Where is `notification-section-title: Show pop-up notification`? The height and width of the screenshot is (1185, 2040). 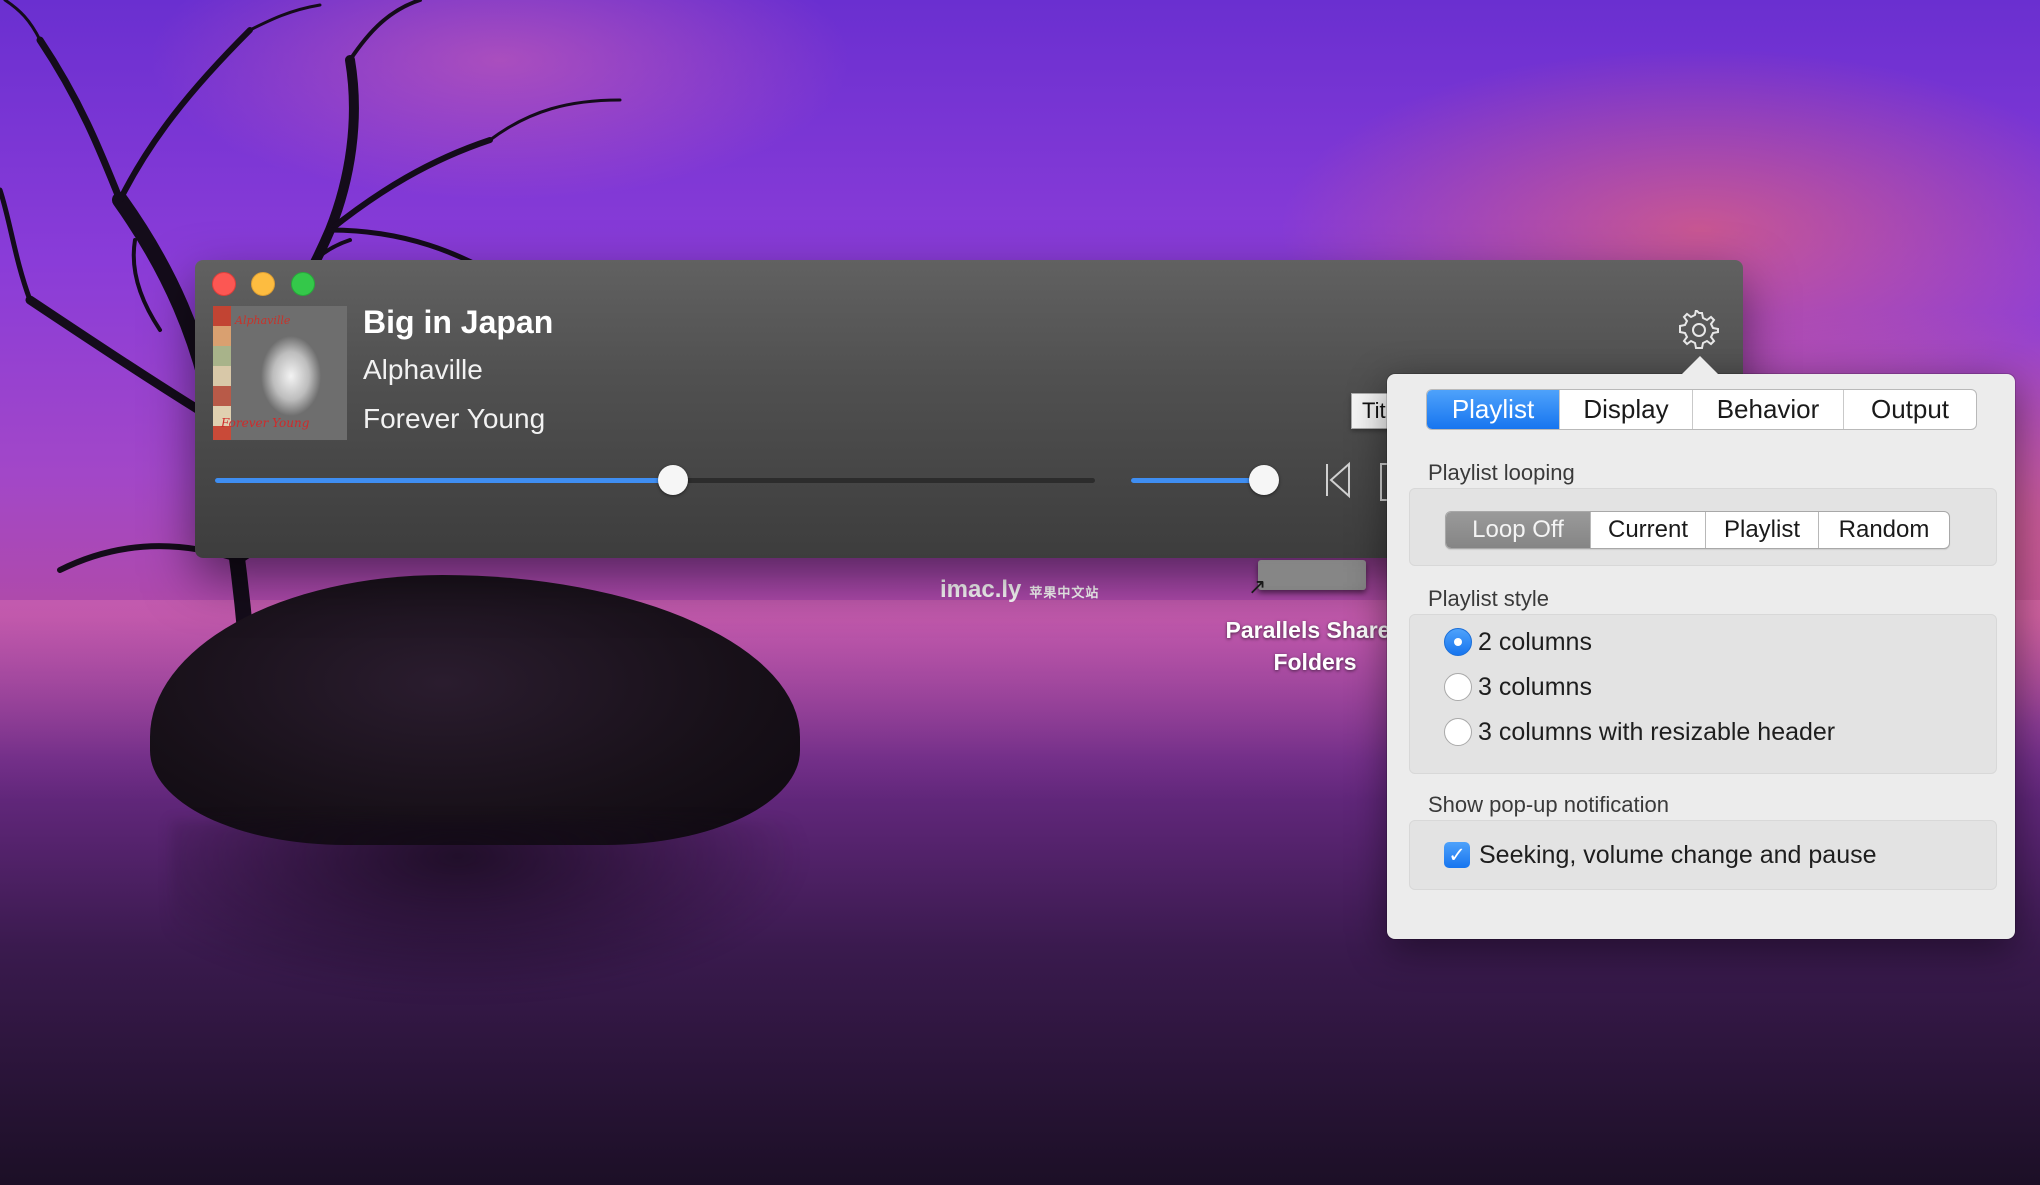 notification-section-title: Show pop-up notification is located at coordinates (1548, 804).